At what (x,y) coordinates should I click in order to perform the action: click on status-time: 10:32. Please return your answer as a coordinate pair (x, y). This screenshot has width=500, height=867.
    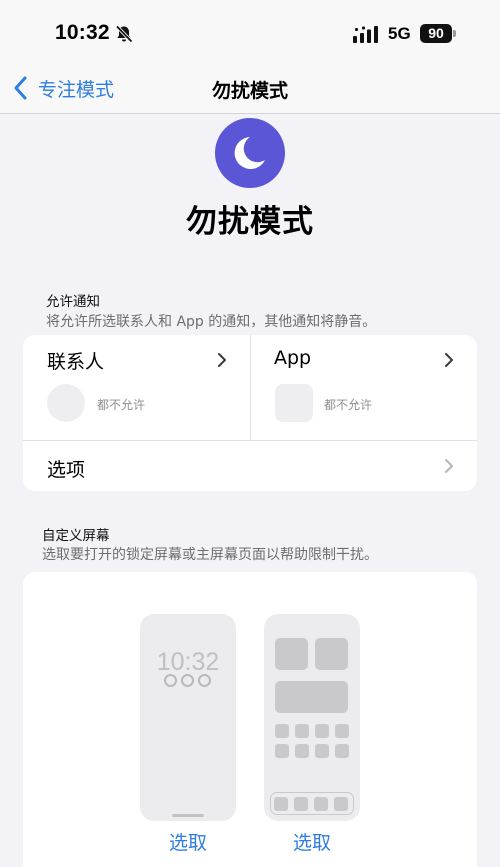
    Looking at the image, I should click on (82, 32).